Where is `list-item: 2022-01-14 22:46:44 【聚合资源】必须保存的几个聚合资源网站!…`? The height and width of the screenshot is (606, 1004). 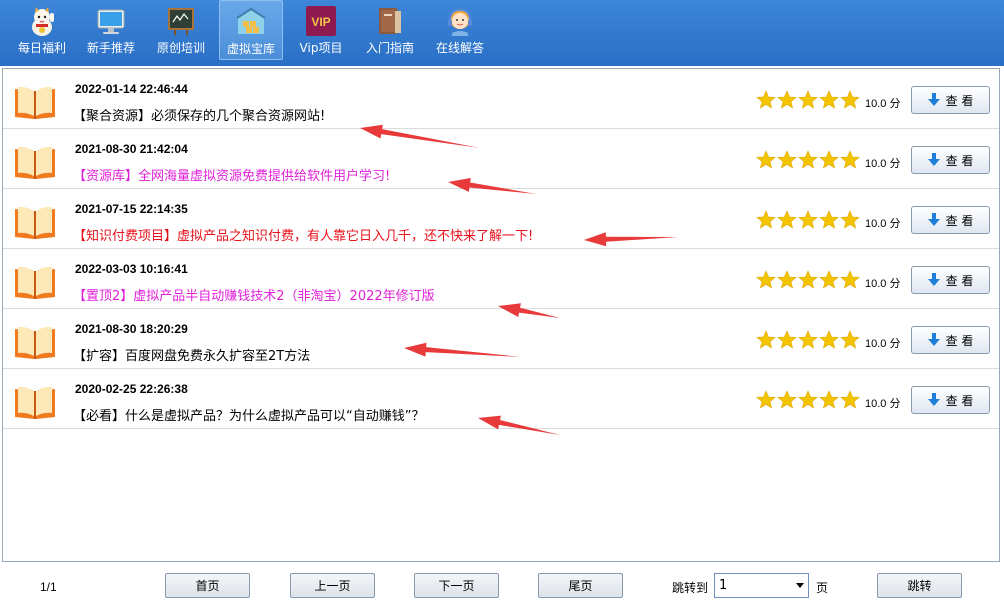
list-item: 2022-01-14 22:46:44 【聚合资源】必须保存的几个聚合资源网站!… is located at coordinates (501, 99).